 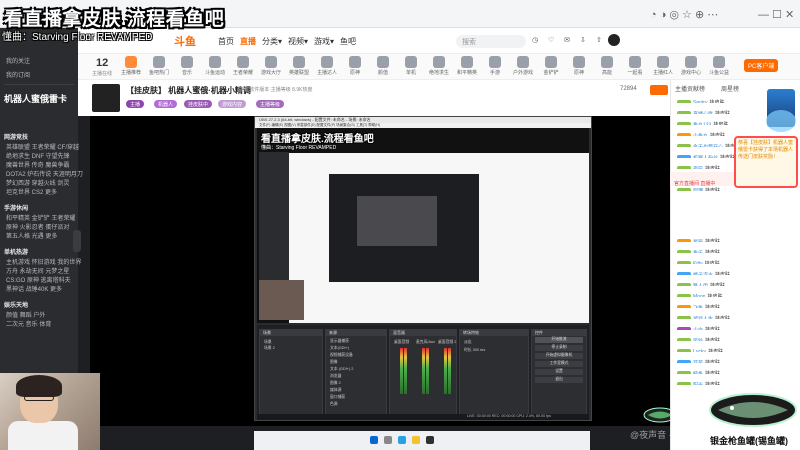 I want to click on sidebar-row: 绝地求生 DNF 守望先锋, so click(x=38, y=155).